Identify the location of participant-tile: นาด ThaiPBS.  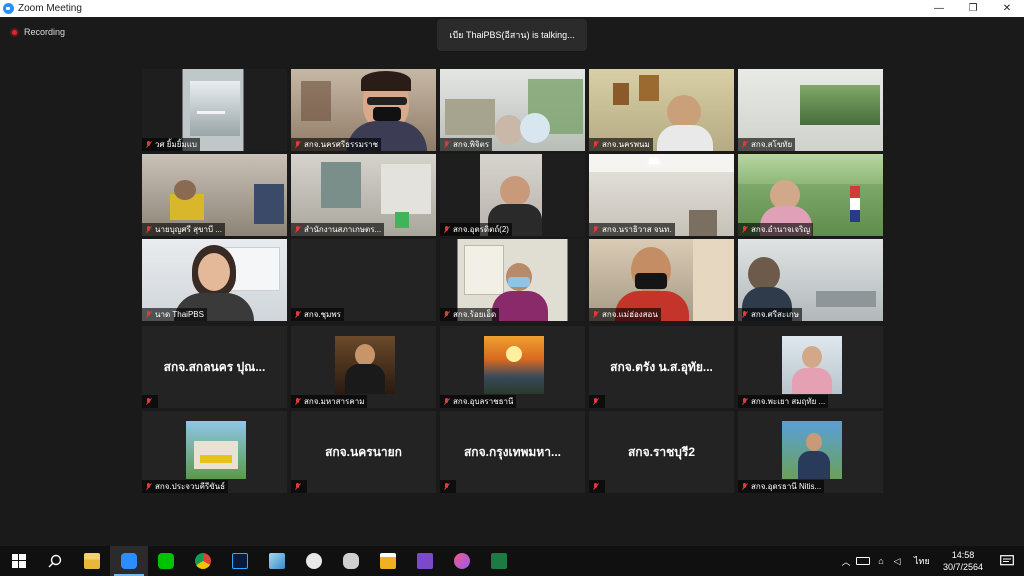
(214, 280).